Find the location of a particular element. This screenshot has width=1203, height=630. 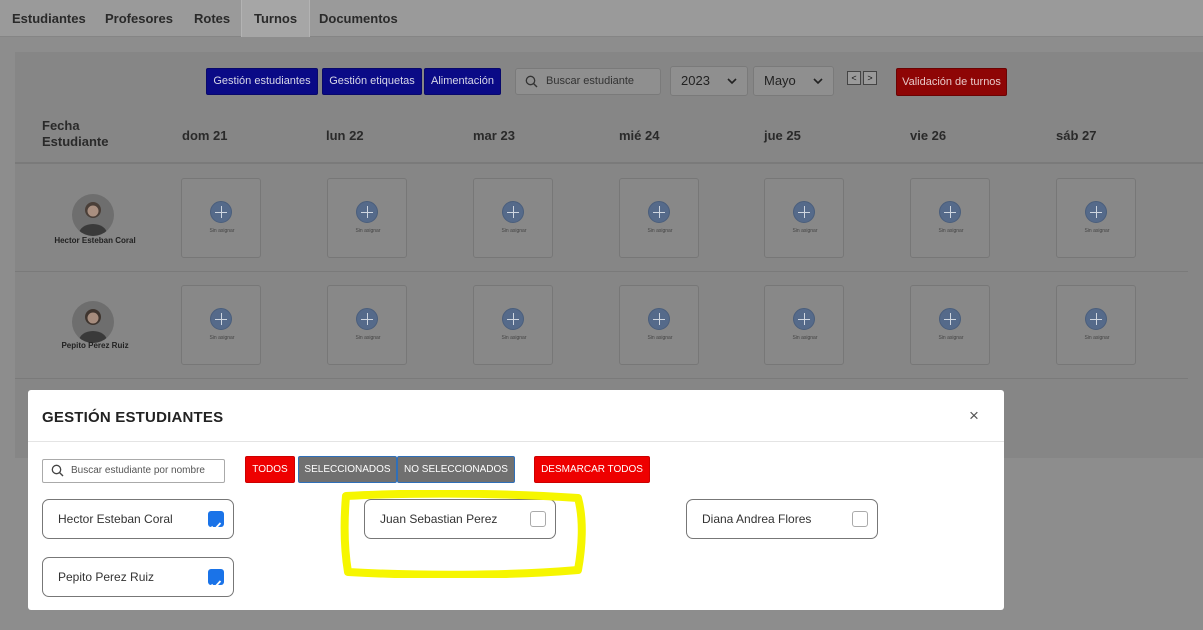

tab-rotes: Rotes is located at coordinates (212, 18).